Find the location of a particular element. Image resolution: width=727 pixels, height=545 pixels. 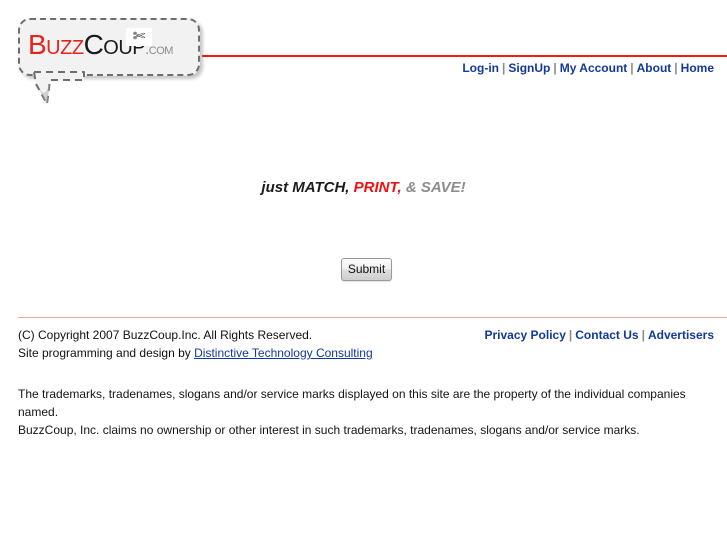

nav-item-about: About is located at coordinates (654, 68).